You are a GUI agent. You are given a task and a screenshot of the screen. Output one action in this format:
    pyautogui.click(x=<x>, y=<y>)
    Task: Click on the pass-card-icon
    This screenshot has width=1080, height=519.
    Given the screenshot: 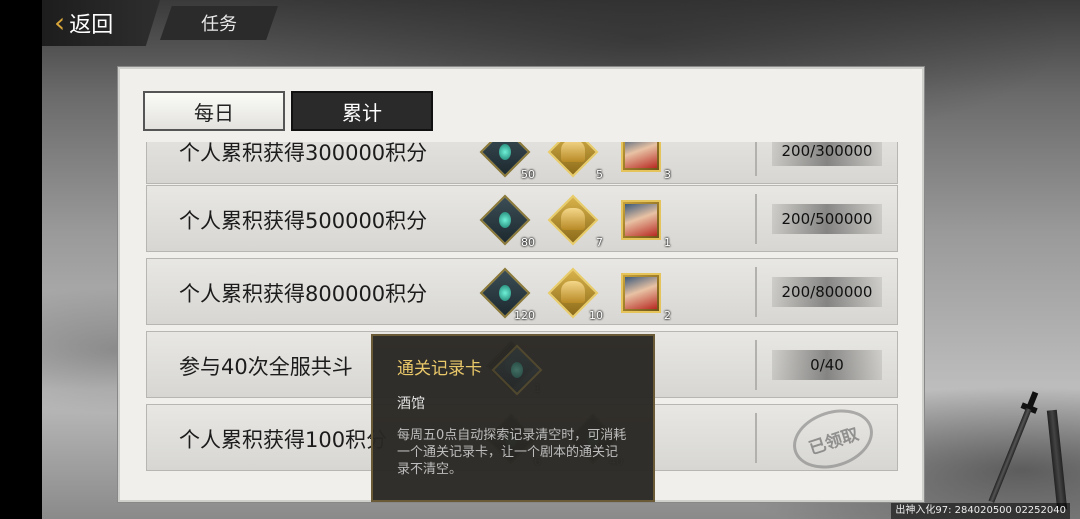 What is the action you would take?
    pyautogui.click(x=517, y=370)
    